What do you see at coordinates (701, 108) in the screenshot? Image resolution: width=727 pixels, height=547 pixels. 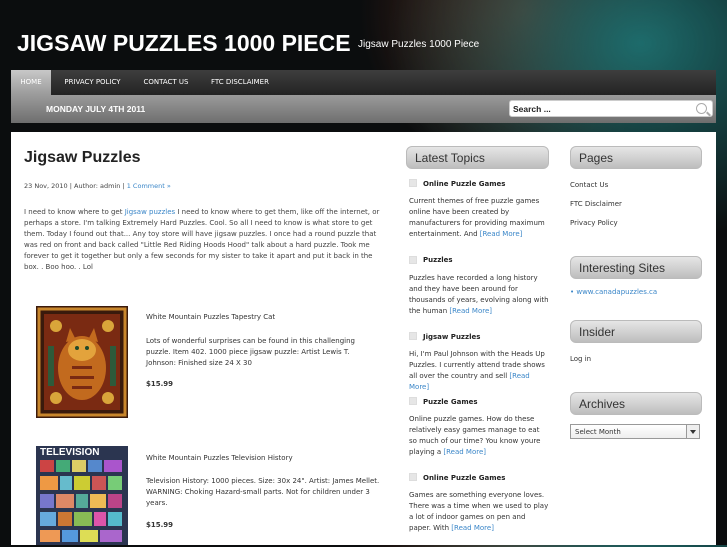 I see `search-icon` at bounding box center [701, 108].